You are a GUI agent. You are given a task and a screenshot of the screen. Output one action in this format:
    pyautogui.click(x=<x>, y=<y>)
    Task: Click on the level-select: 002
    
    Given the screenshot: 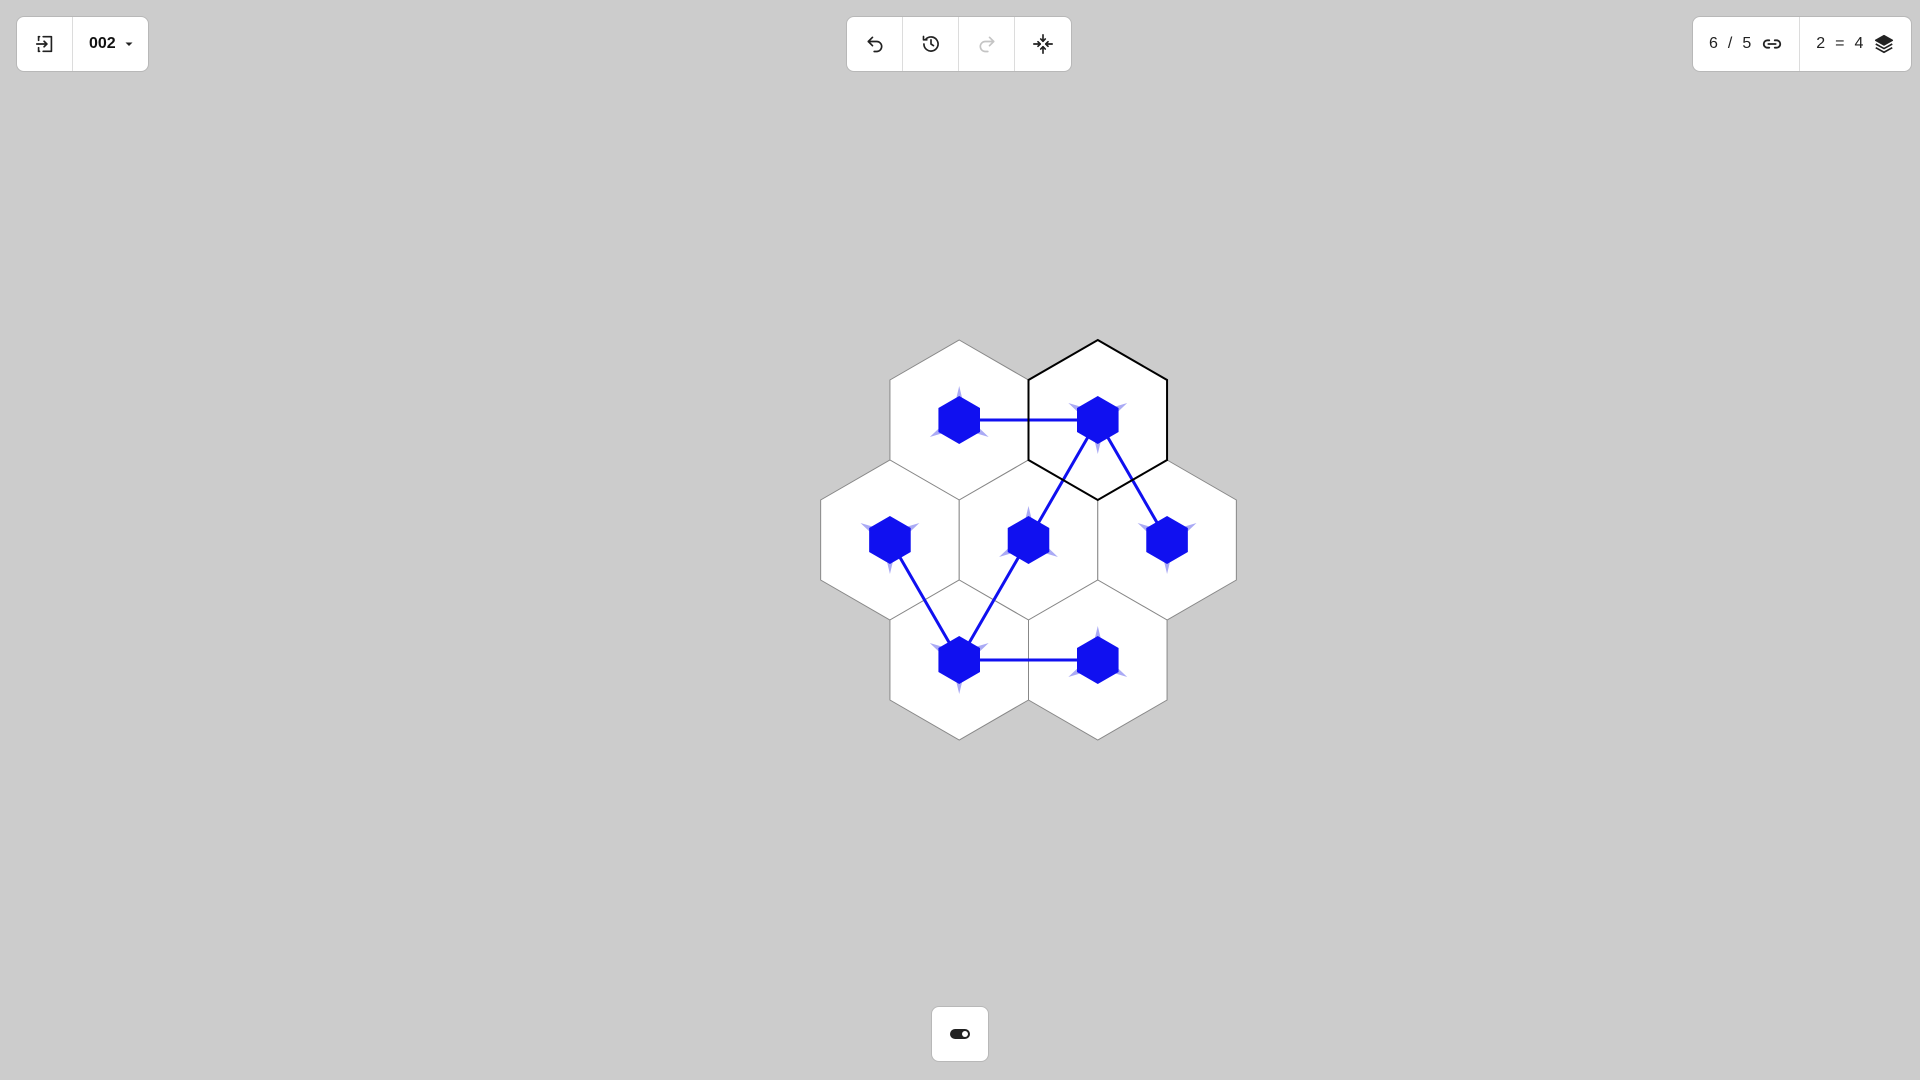 What is the action you would take?
    pyautogui.click(x=110, y=44)
    